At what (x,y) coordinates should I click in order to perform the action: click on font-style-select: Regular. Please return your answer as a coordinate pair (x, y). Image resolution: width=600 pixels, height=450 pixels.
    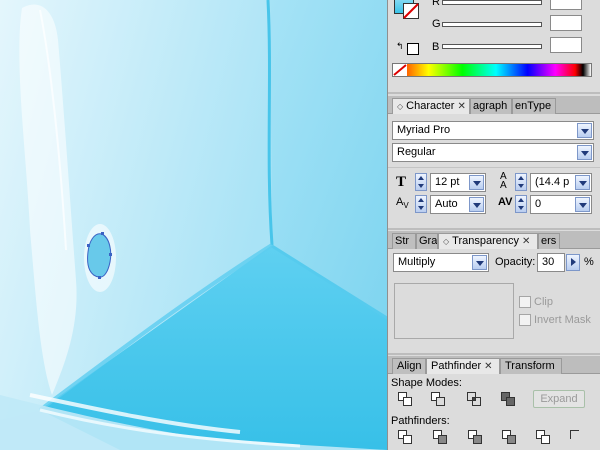
    Looking at the image, I should click on (493, 152).